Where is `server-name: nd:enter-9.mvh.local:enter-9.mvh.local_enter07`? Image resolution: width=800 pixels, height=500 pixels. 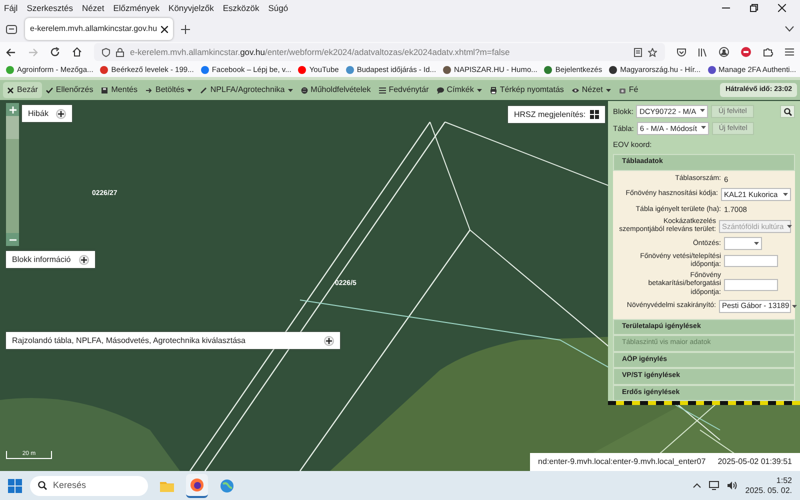
server-name: nd:enter-9.mvh.local:enter-9.mvh.local_enter07 is located at coordinates (622, 462).